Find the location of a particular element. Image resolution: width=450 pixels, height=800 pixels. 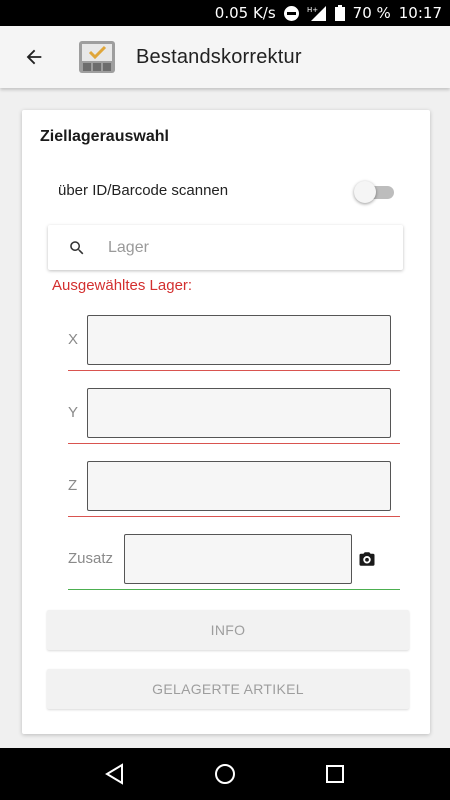

field-z: Z is located at coordinates (234, 492).